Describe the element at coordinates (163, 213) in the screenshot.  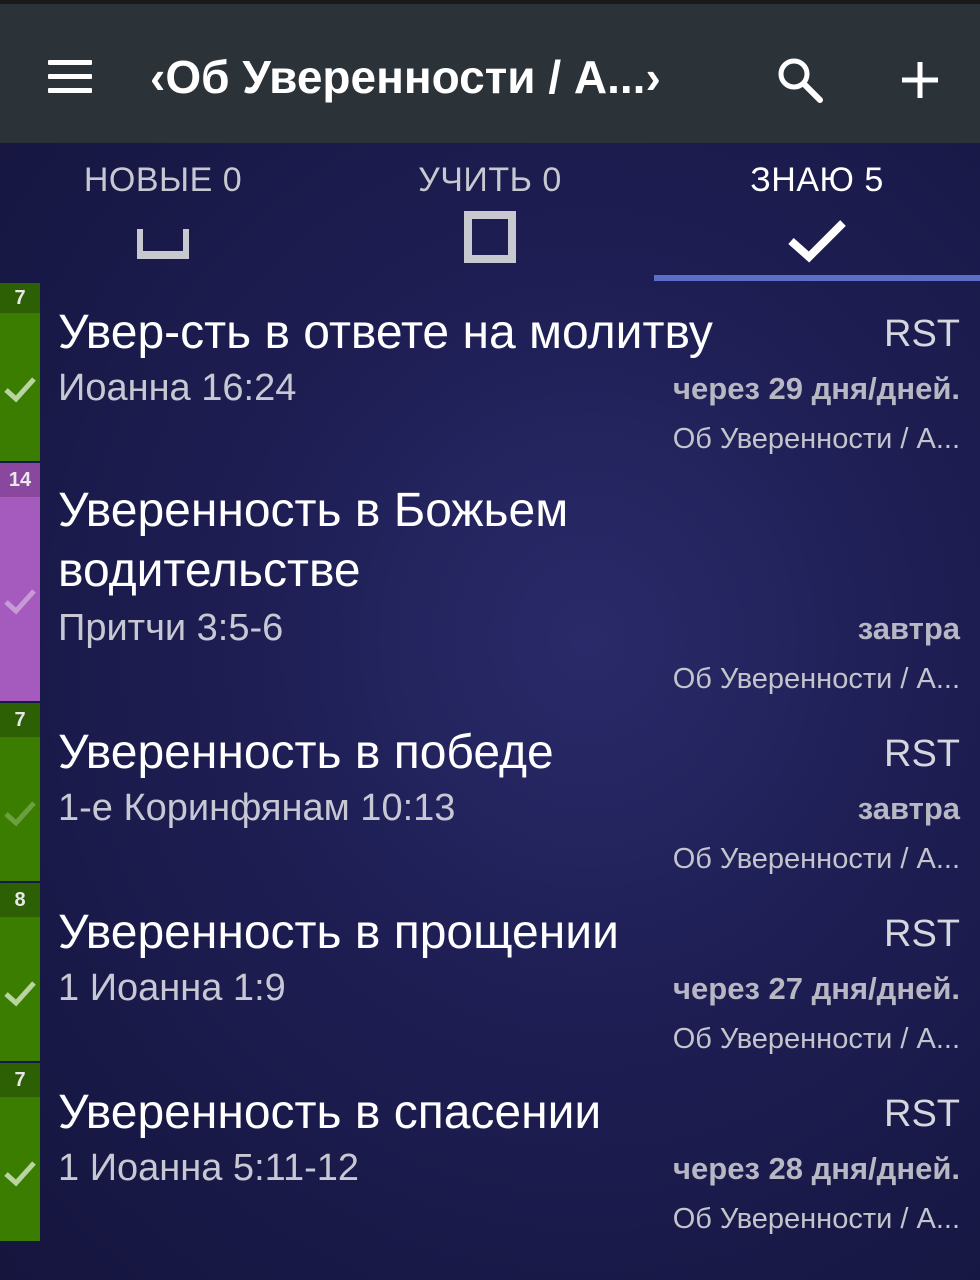
I see `tab-new: НОВЫЕ 0` at that location.